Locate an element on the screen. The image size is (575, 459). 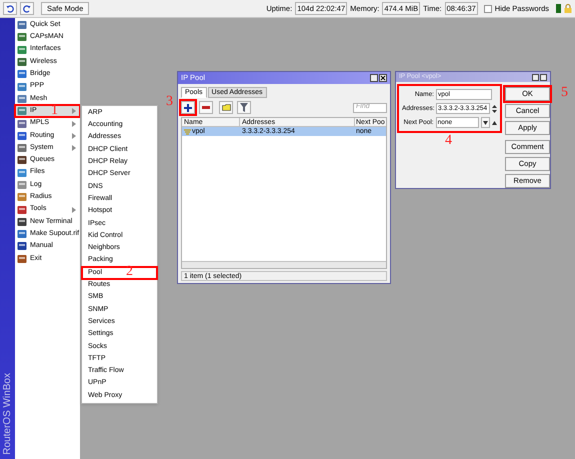
folder-icon is located at coordinates (226, 107).